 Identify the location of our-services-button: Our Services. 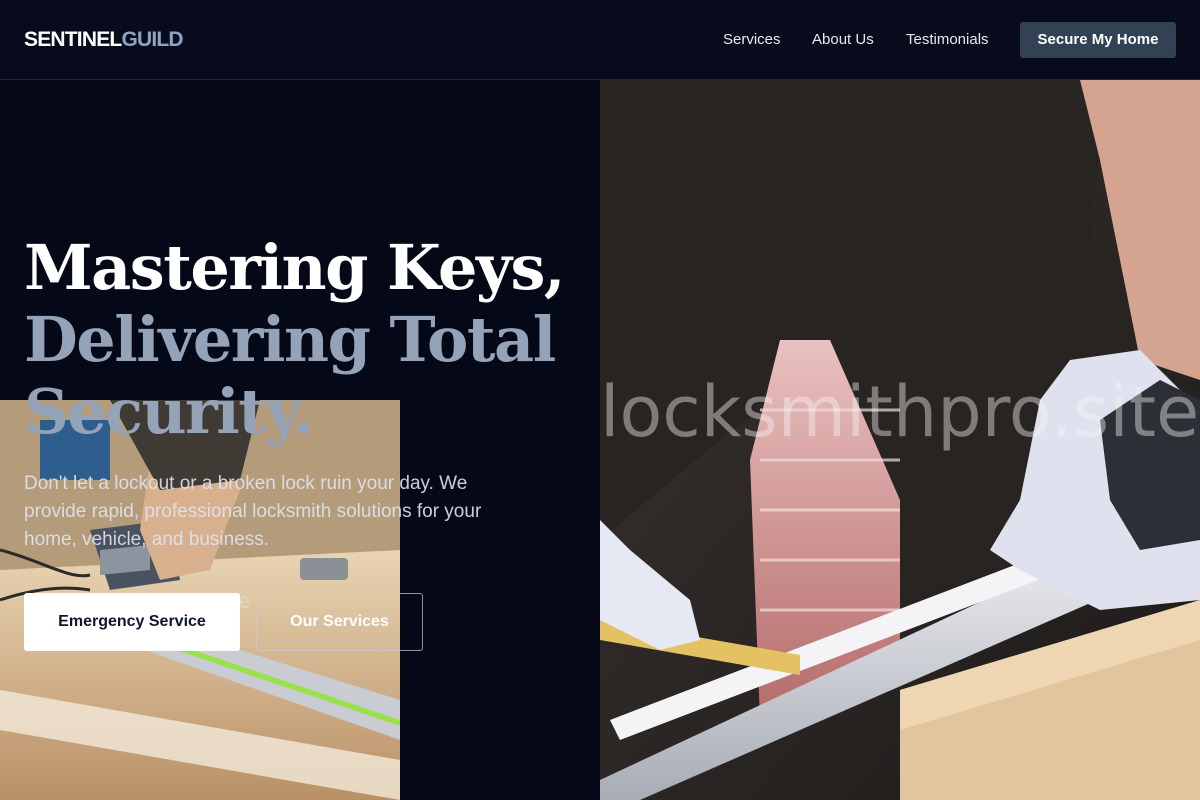
(339, 622).